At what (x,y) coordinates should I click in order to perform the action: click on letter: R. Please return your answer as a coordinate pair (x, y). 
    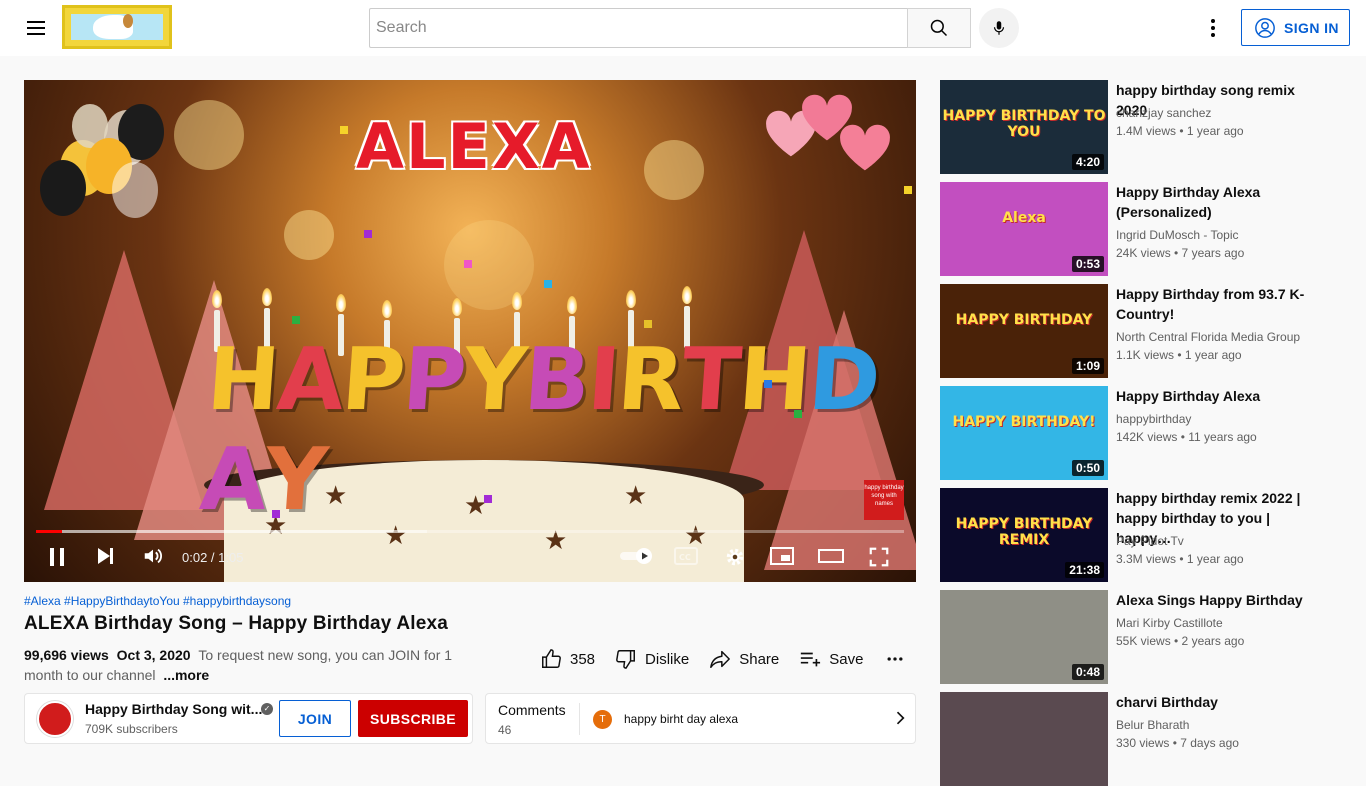
    Looking at the image, I should click on (650, 380).